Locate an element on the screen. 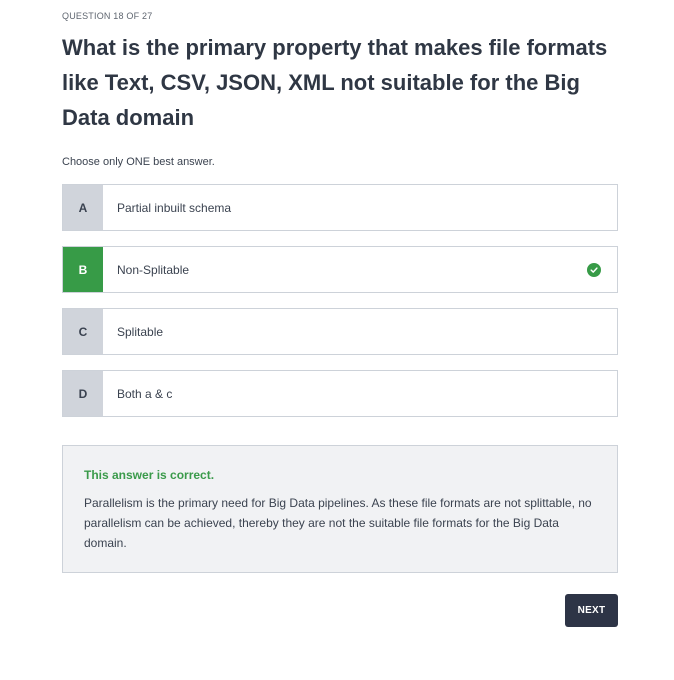  option-label: Both a & c is located at coordinates (145, 393).